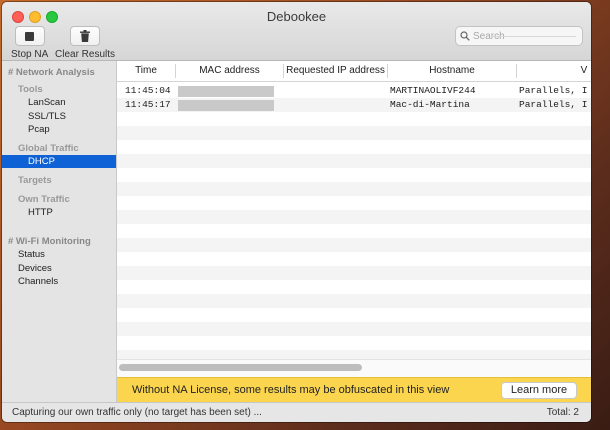  I want to click on cell-hostname: MARTINAOLIVF244, so click(433, 90).